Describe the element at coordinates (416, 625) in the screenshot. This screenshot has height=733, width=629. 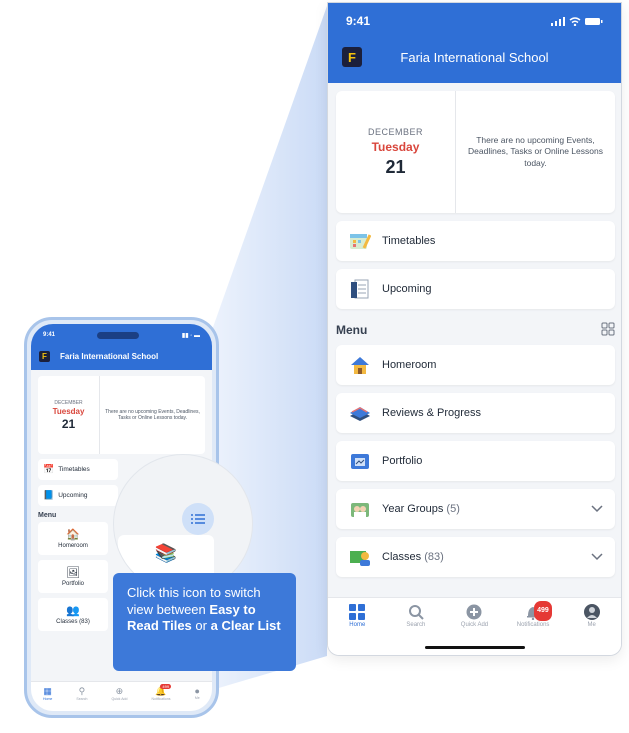
I see `tab-search-label: Search` at that location.